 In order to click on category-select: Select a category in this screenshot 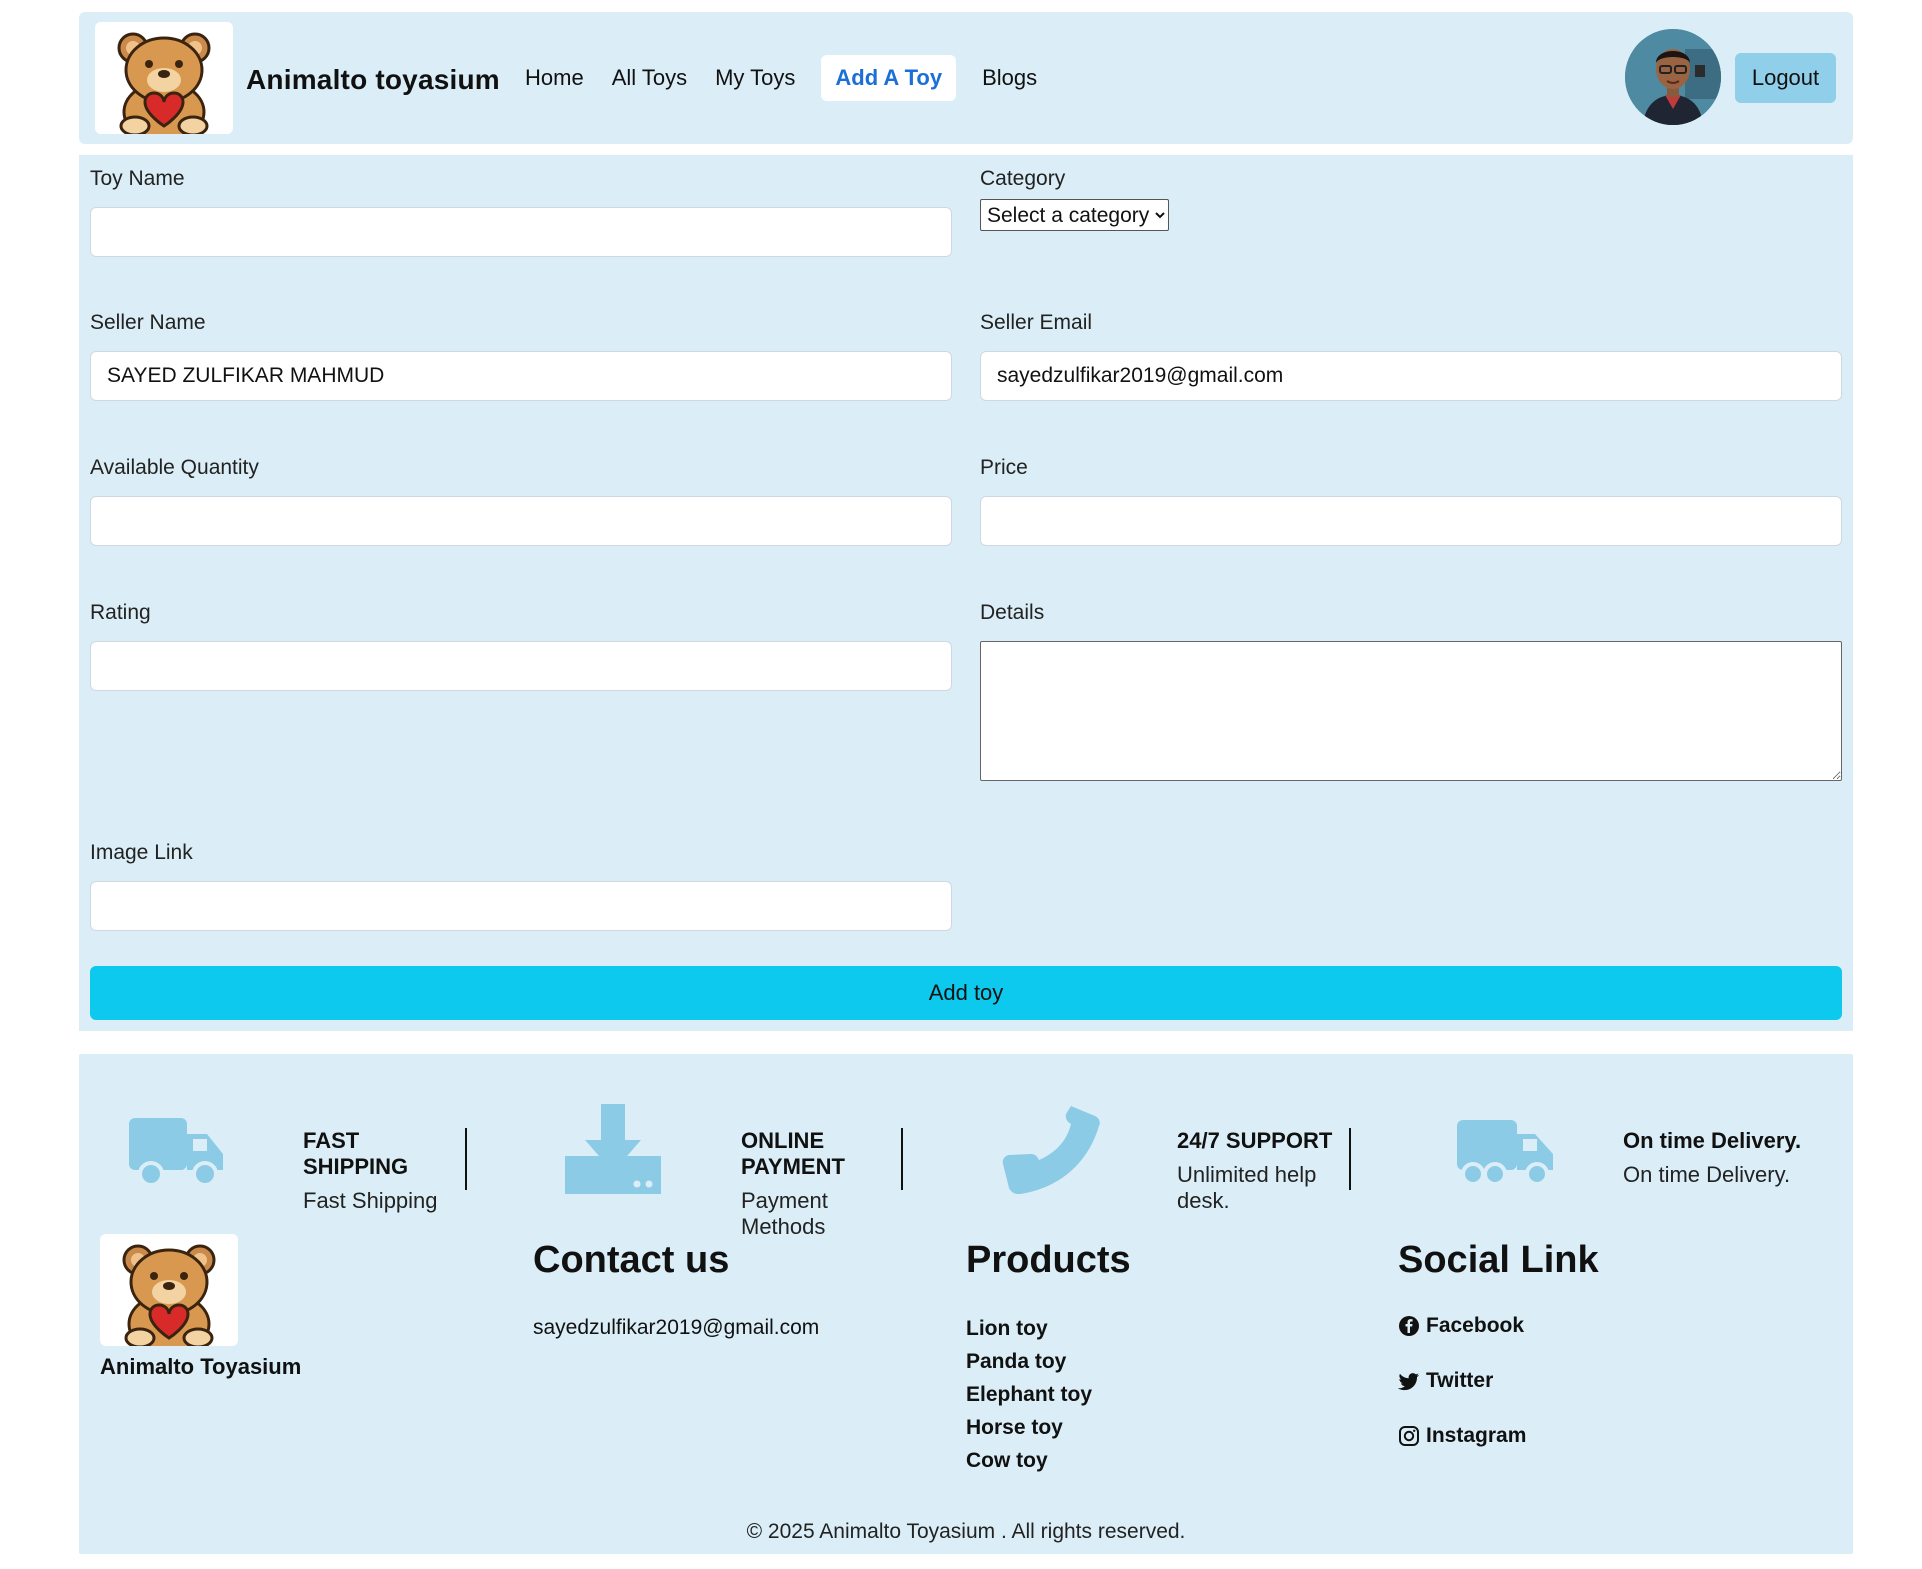, I will do `click(1074, 215)`.